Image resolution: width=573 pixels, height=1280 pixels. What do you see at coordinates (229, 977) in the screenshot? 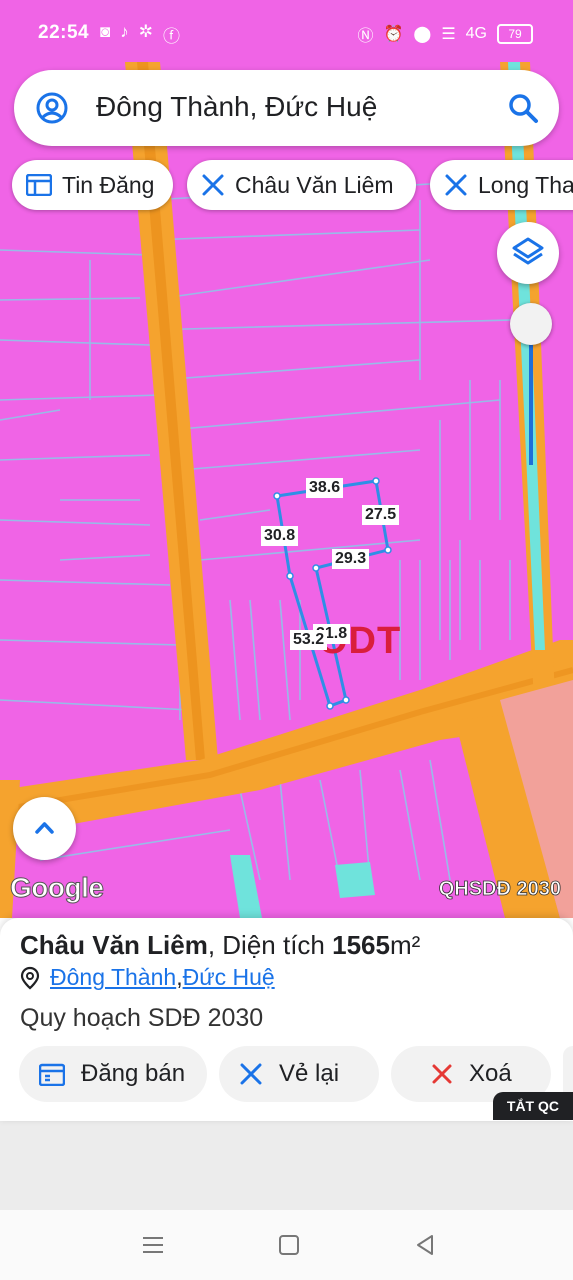
I see `district-link: Đức Huệ` at bounding box center [229, 977].